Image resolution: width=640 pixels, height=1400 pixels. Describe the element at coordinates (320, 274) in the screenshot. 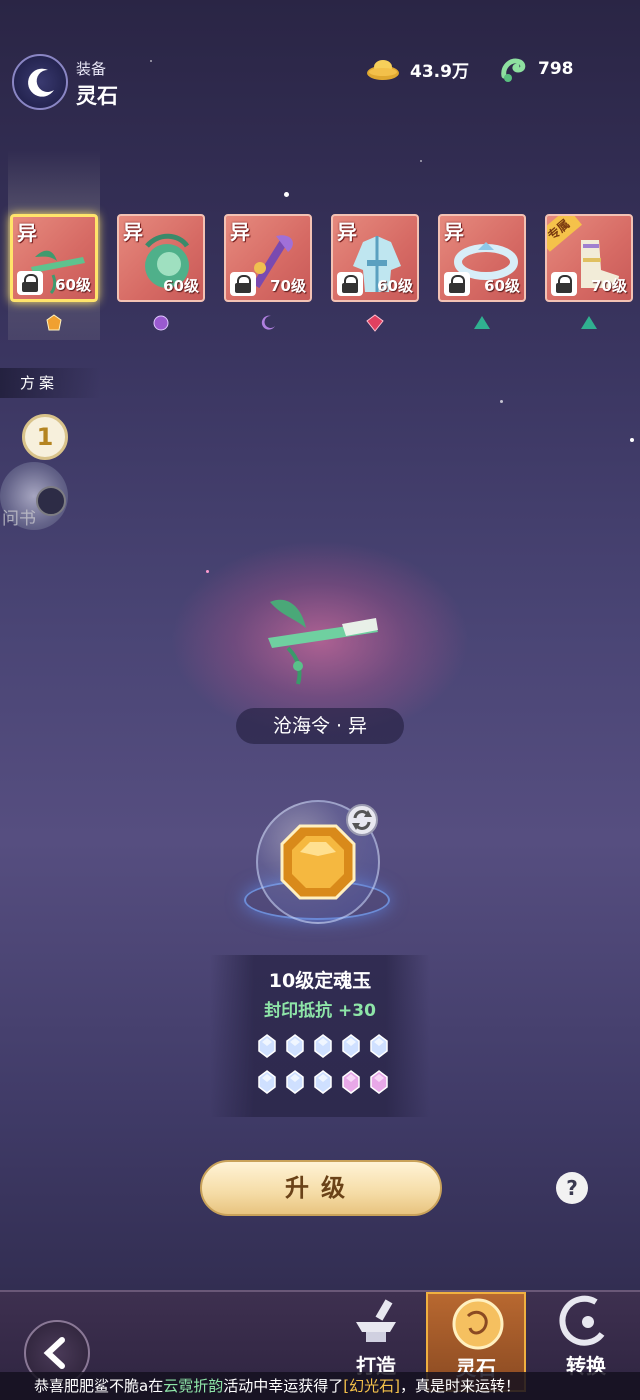

I see `equipment-slot-bar: 异 60级 异 60级 异 70级 异 60级 异 60级 专属 70级` at that location.